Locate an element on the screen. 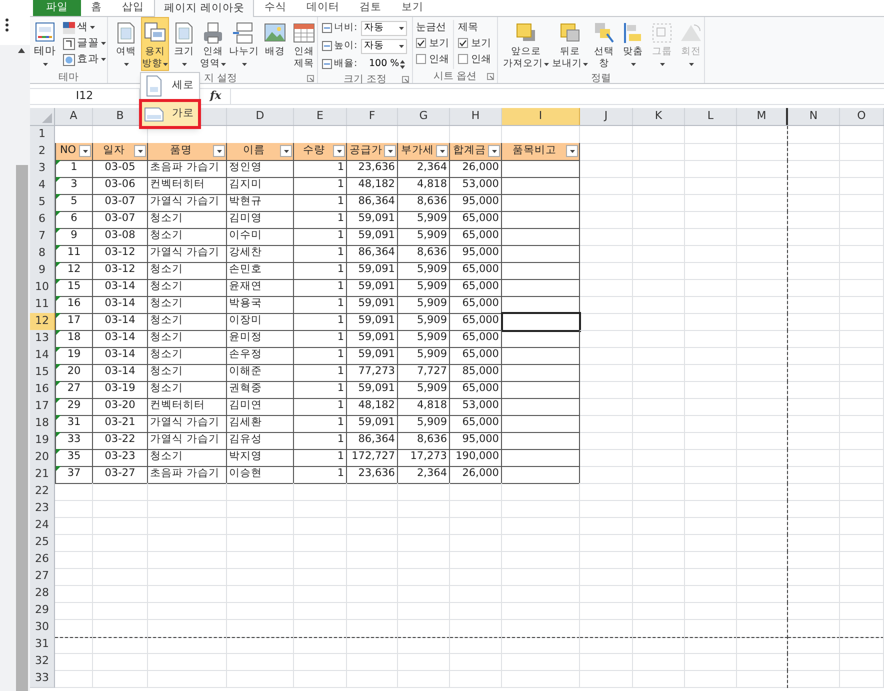 Image resolution: width=884 pixels, height=691 pixels. ribbon-button: 인쇄 제목 is located at coordinates (304, 44).